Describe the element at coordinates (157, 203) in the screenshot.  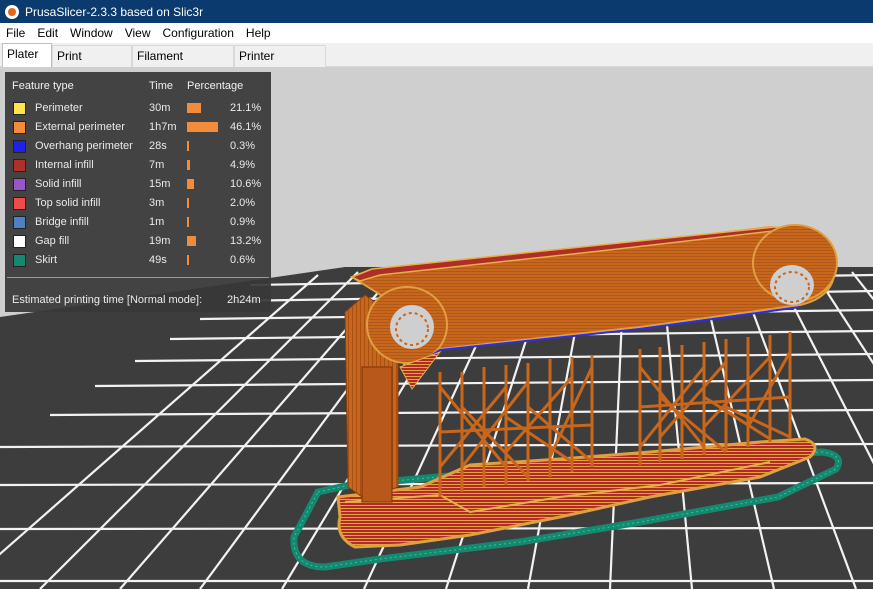
I see `feature-time: 3m` at that location.